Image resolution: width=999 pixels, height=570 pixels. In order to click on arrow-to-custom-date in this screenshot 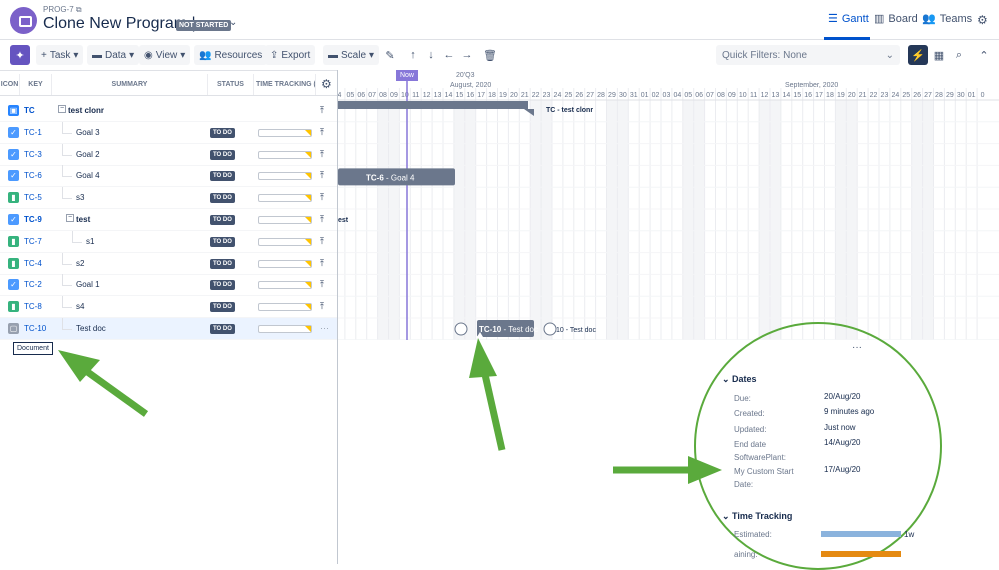, I will do `click(667, 470)`.